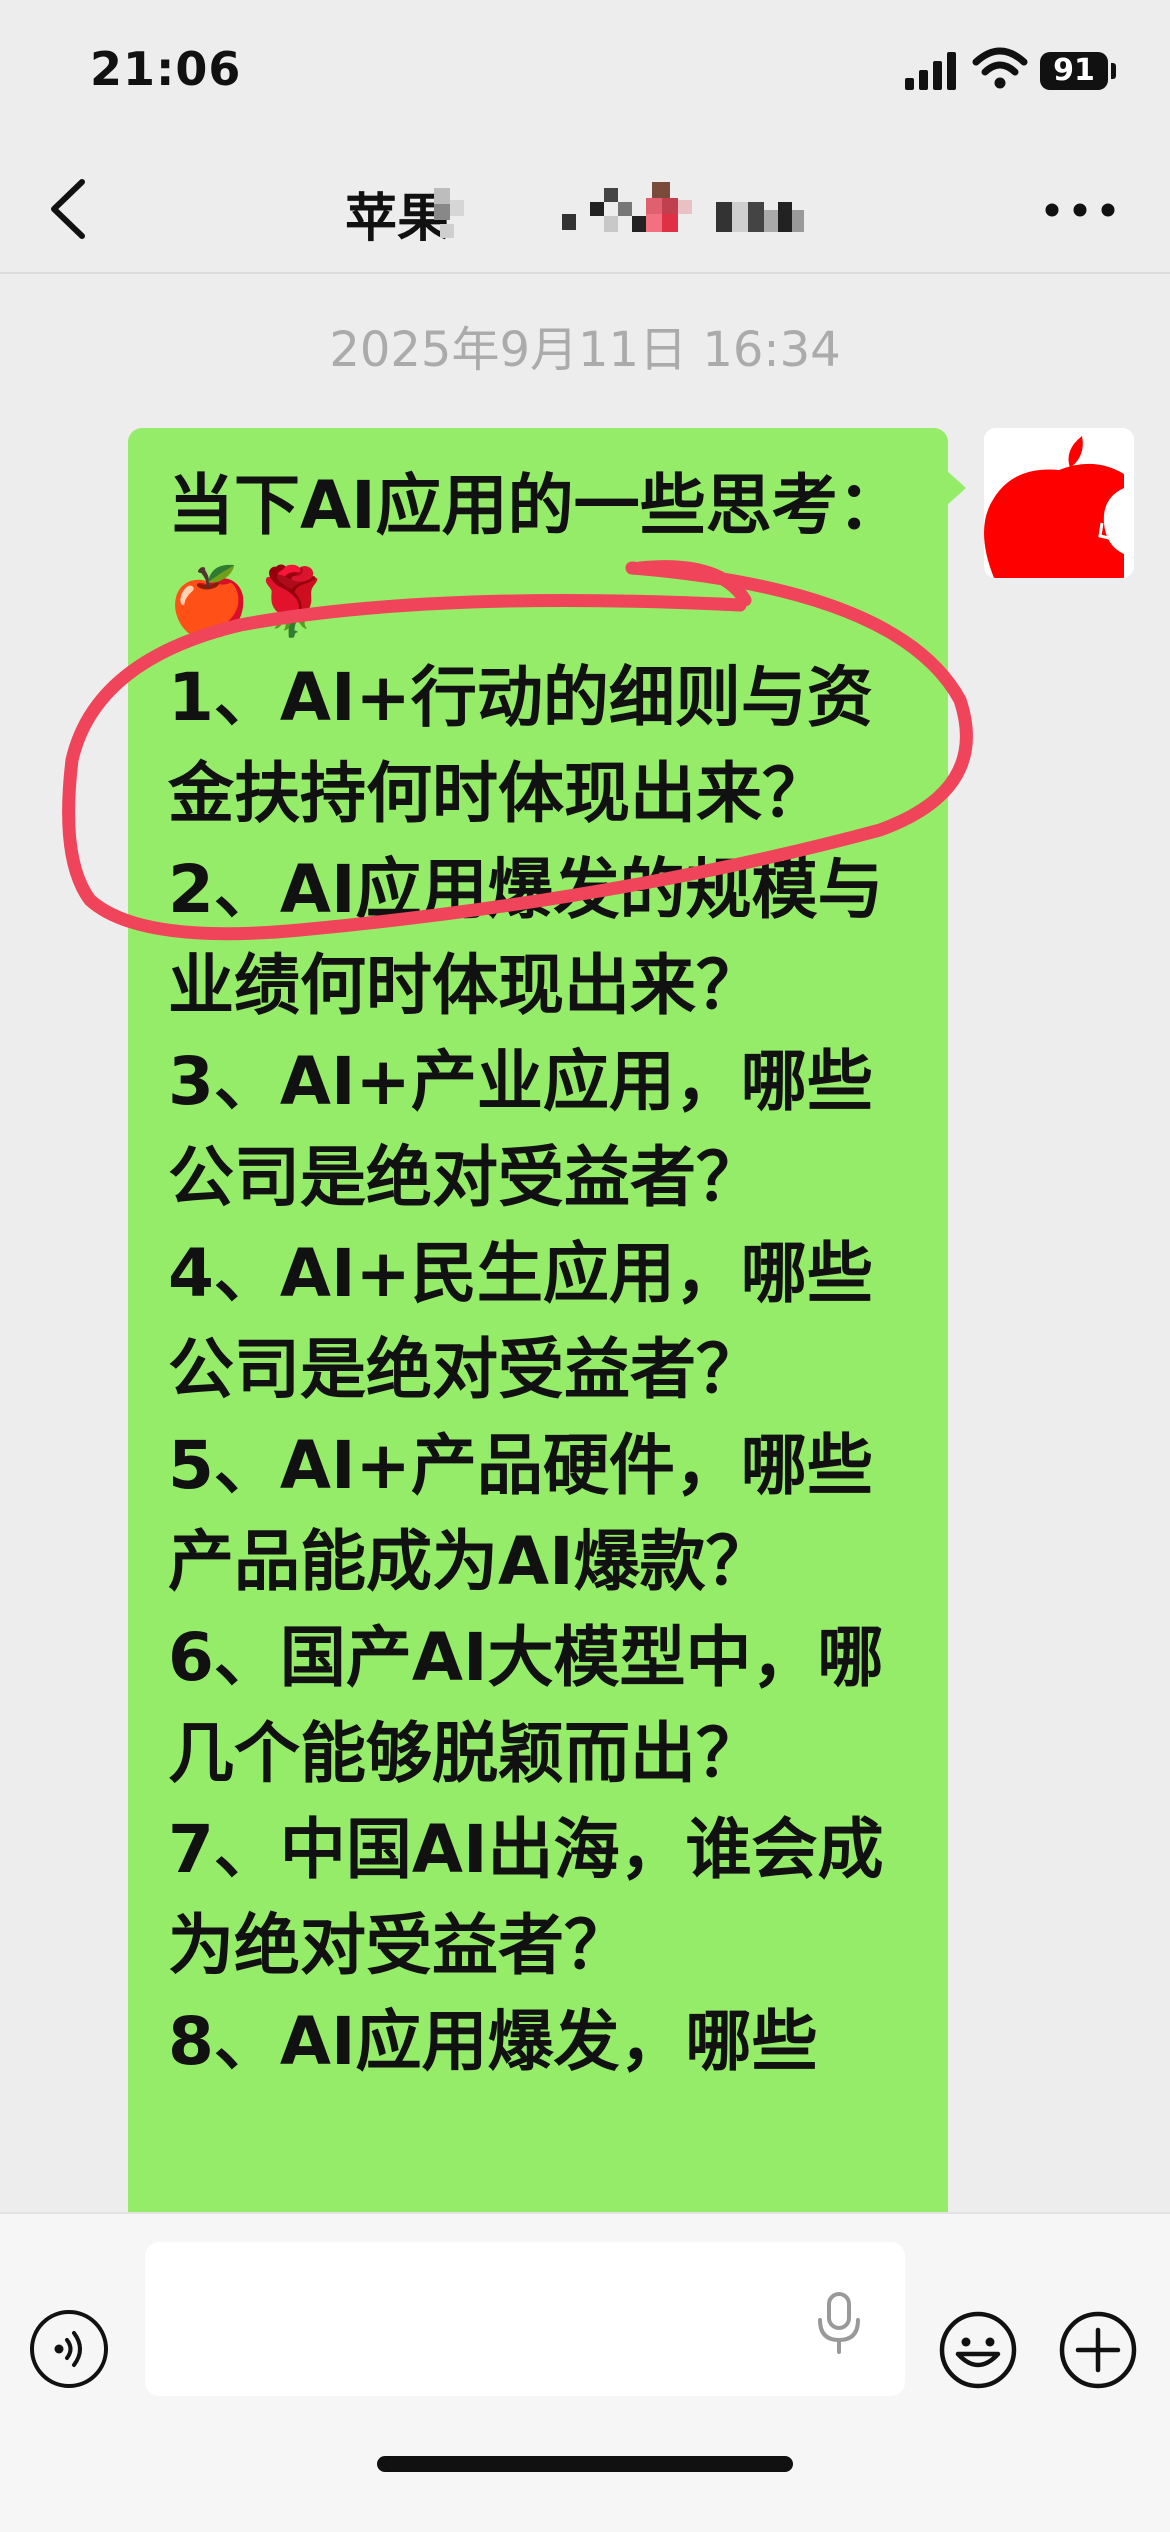  What do you see at coordinates (525, 2319) in the screenshot?
I see `message-input` at bounding box center [525, 2319].